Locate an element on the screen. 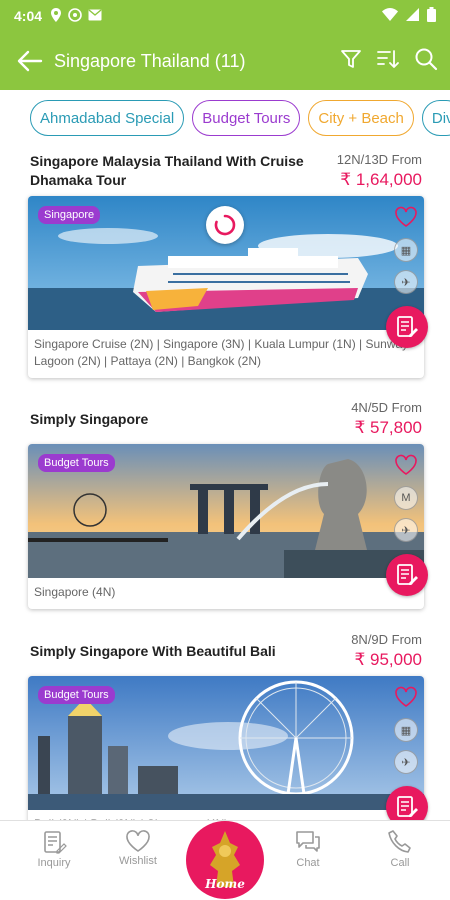  loading-spinner is located at coordinates (225, 225).